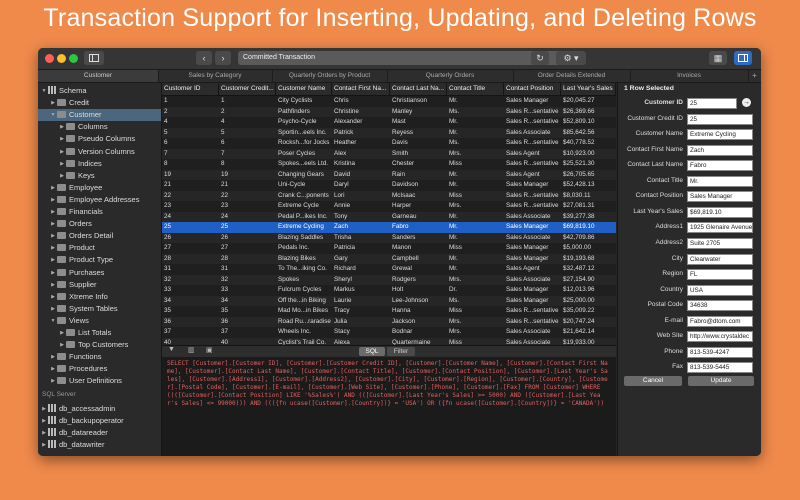 Image resolution: width=800 pixels, height=500 pixels. What do you see at coordinates (49, 58) in the screenshot?
I see `close-window-button` at bounding box center [49, 58].